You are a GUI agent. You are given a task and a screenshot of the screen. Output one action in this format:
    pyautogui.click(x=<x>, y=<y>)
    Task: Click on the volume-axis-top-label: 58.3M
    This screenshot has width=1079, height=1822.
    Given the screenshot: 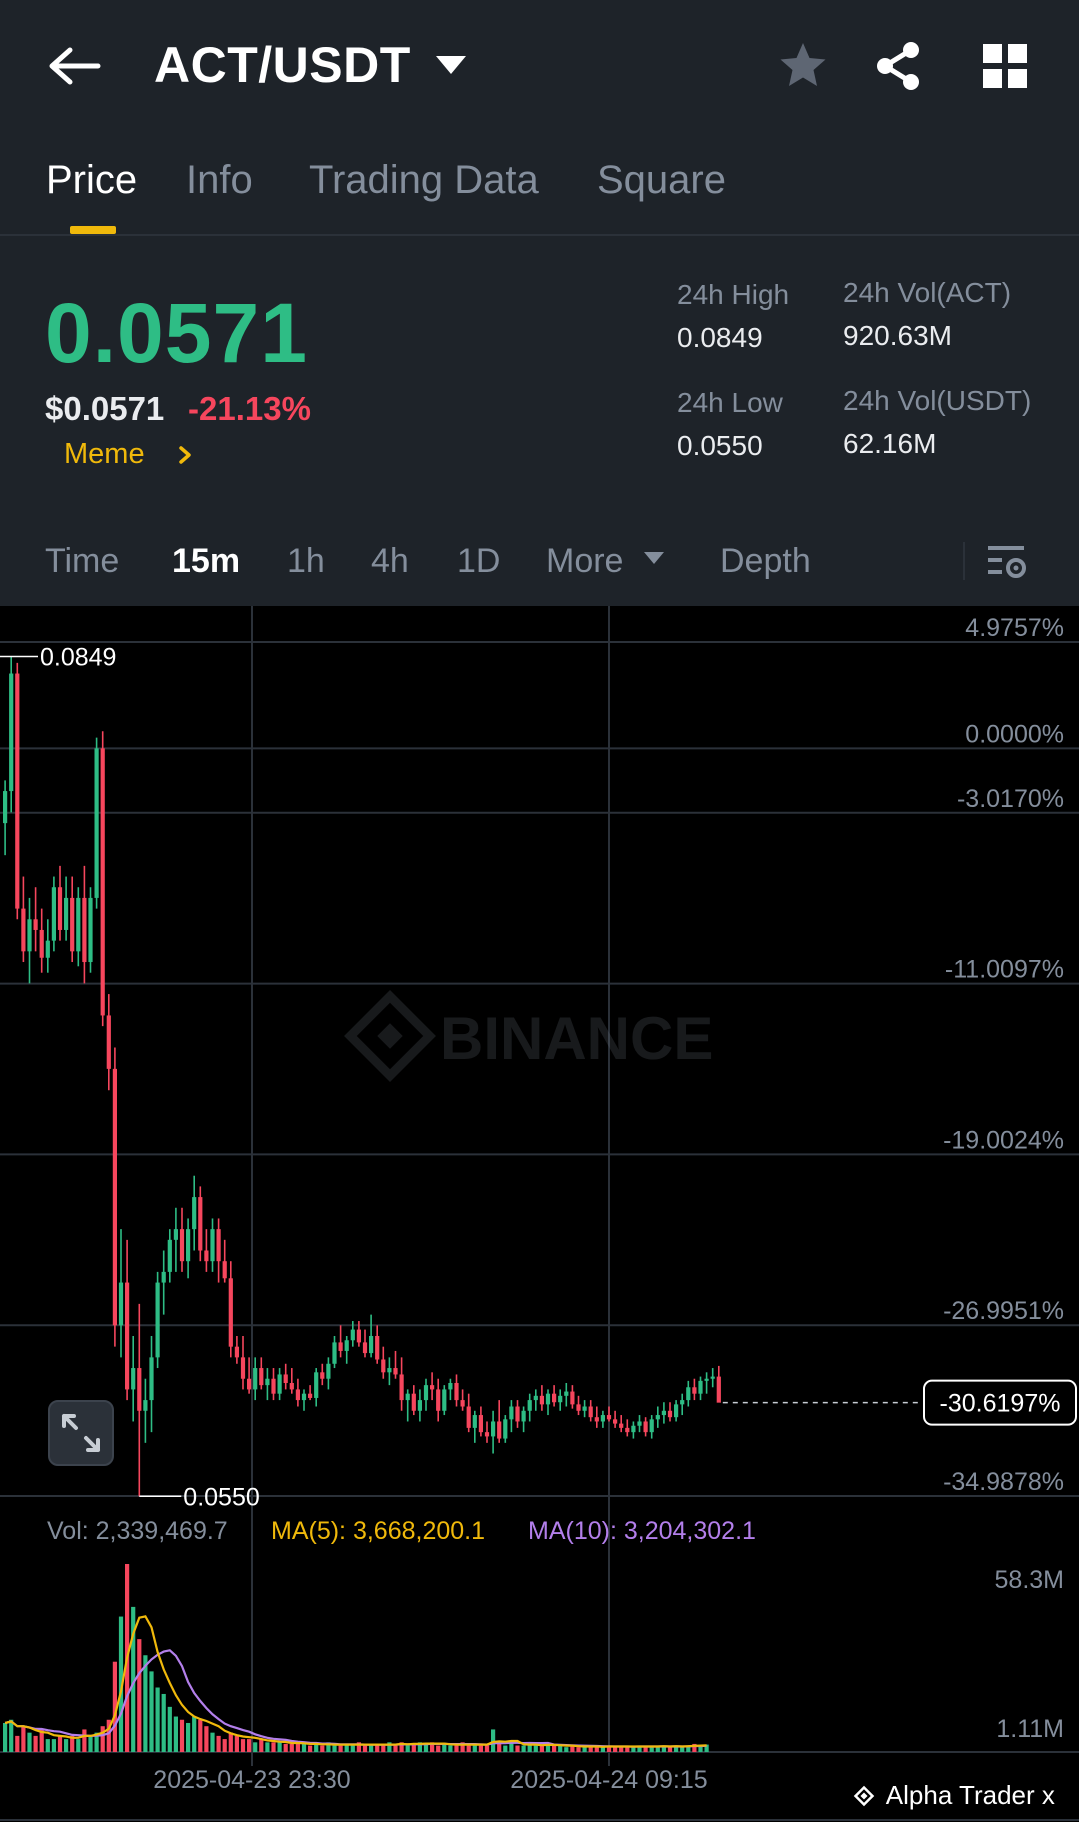 What is the action you would take?
    pyautogui.click(x=1029, y=1580)
    